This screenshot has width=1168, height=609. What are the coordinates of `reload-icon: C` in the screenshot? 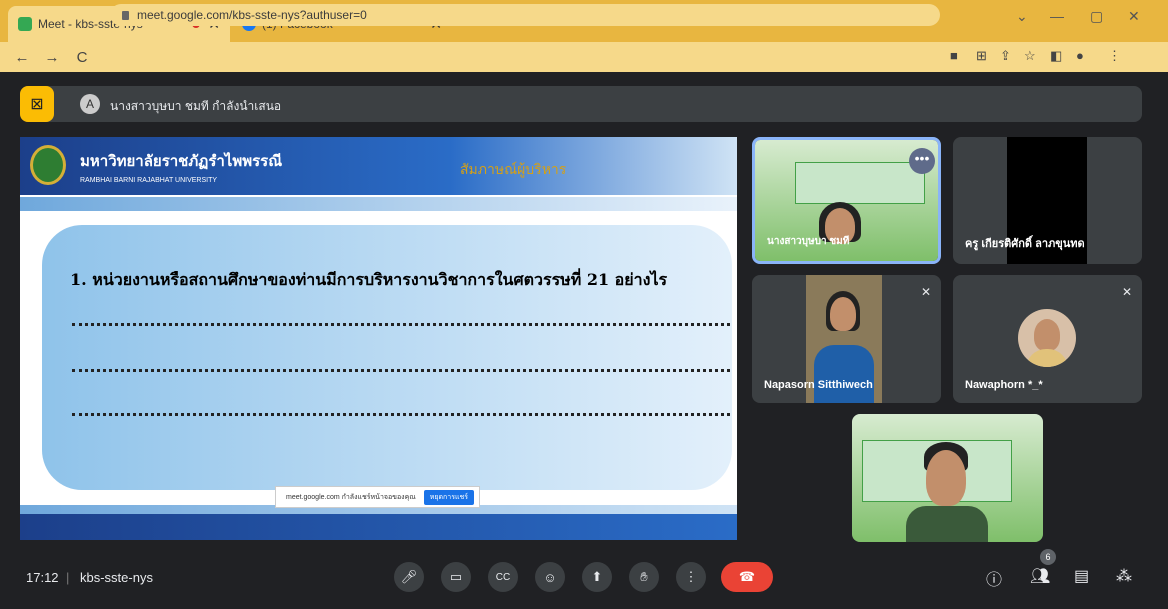 It's located at (82, 57).